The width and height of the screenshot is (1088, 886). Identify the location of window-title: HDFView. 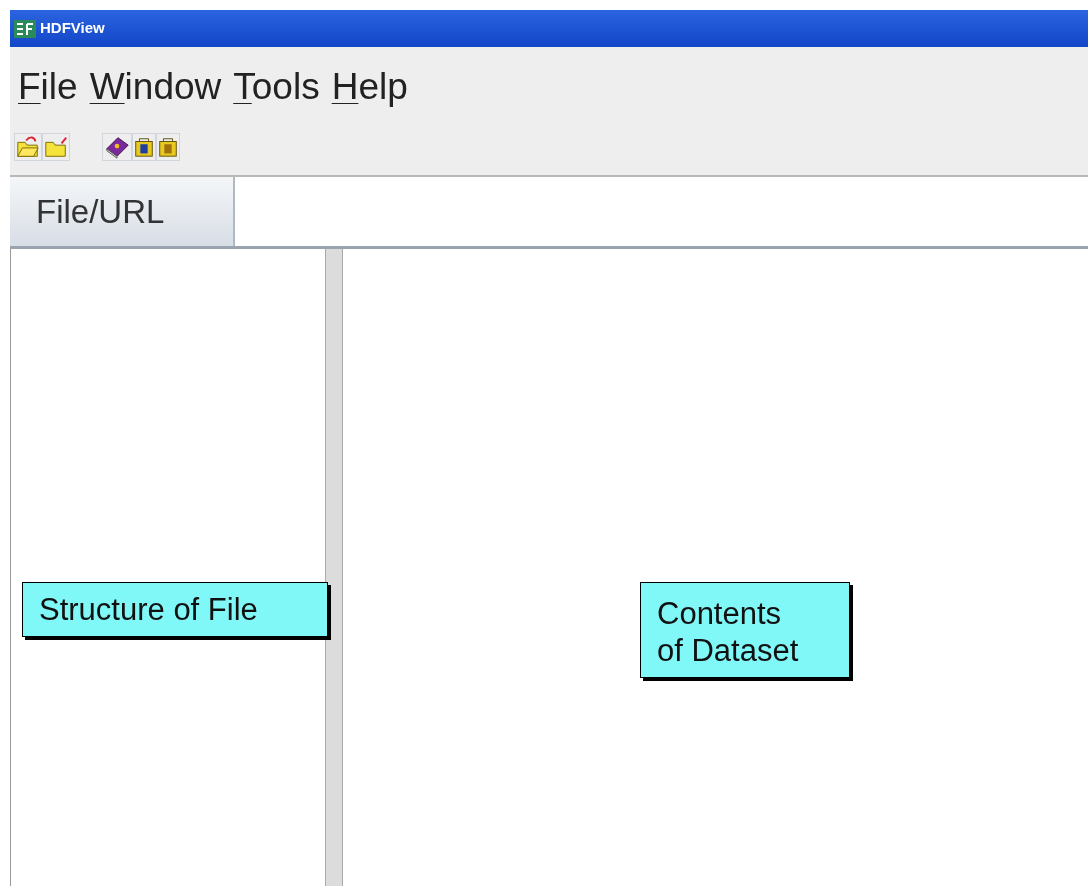
(72, 28).